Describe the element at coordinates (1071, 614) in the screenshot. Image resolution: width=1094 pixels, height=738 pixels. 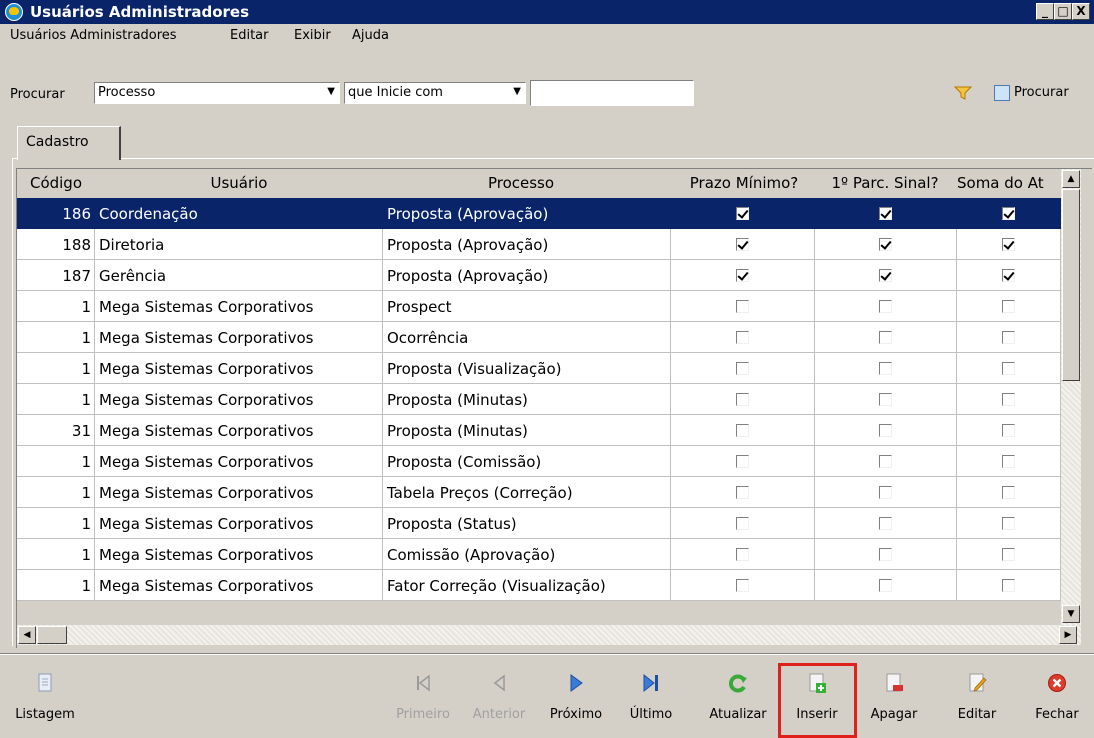
I see `scroll-down-button: ▼` at that location.